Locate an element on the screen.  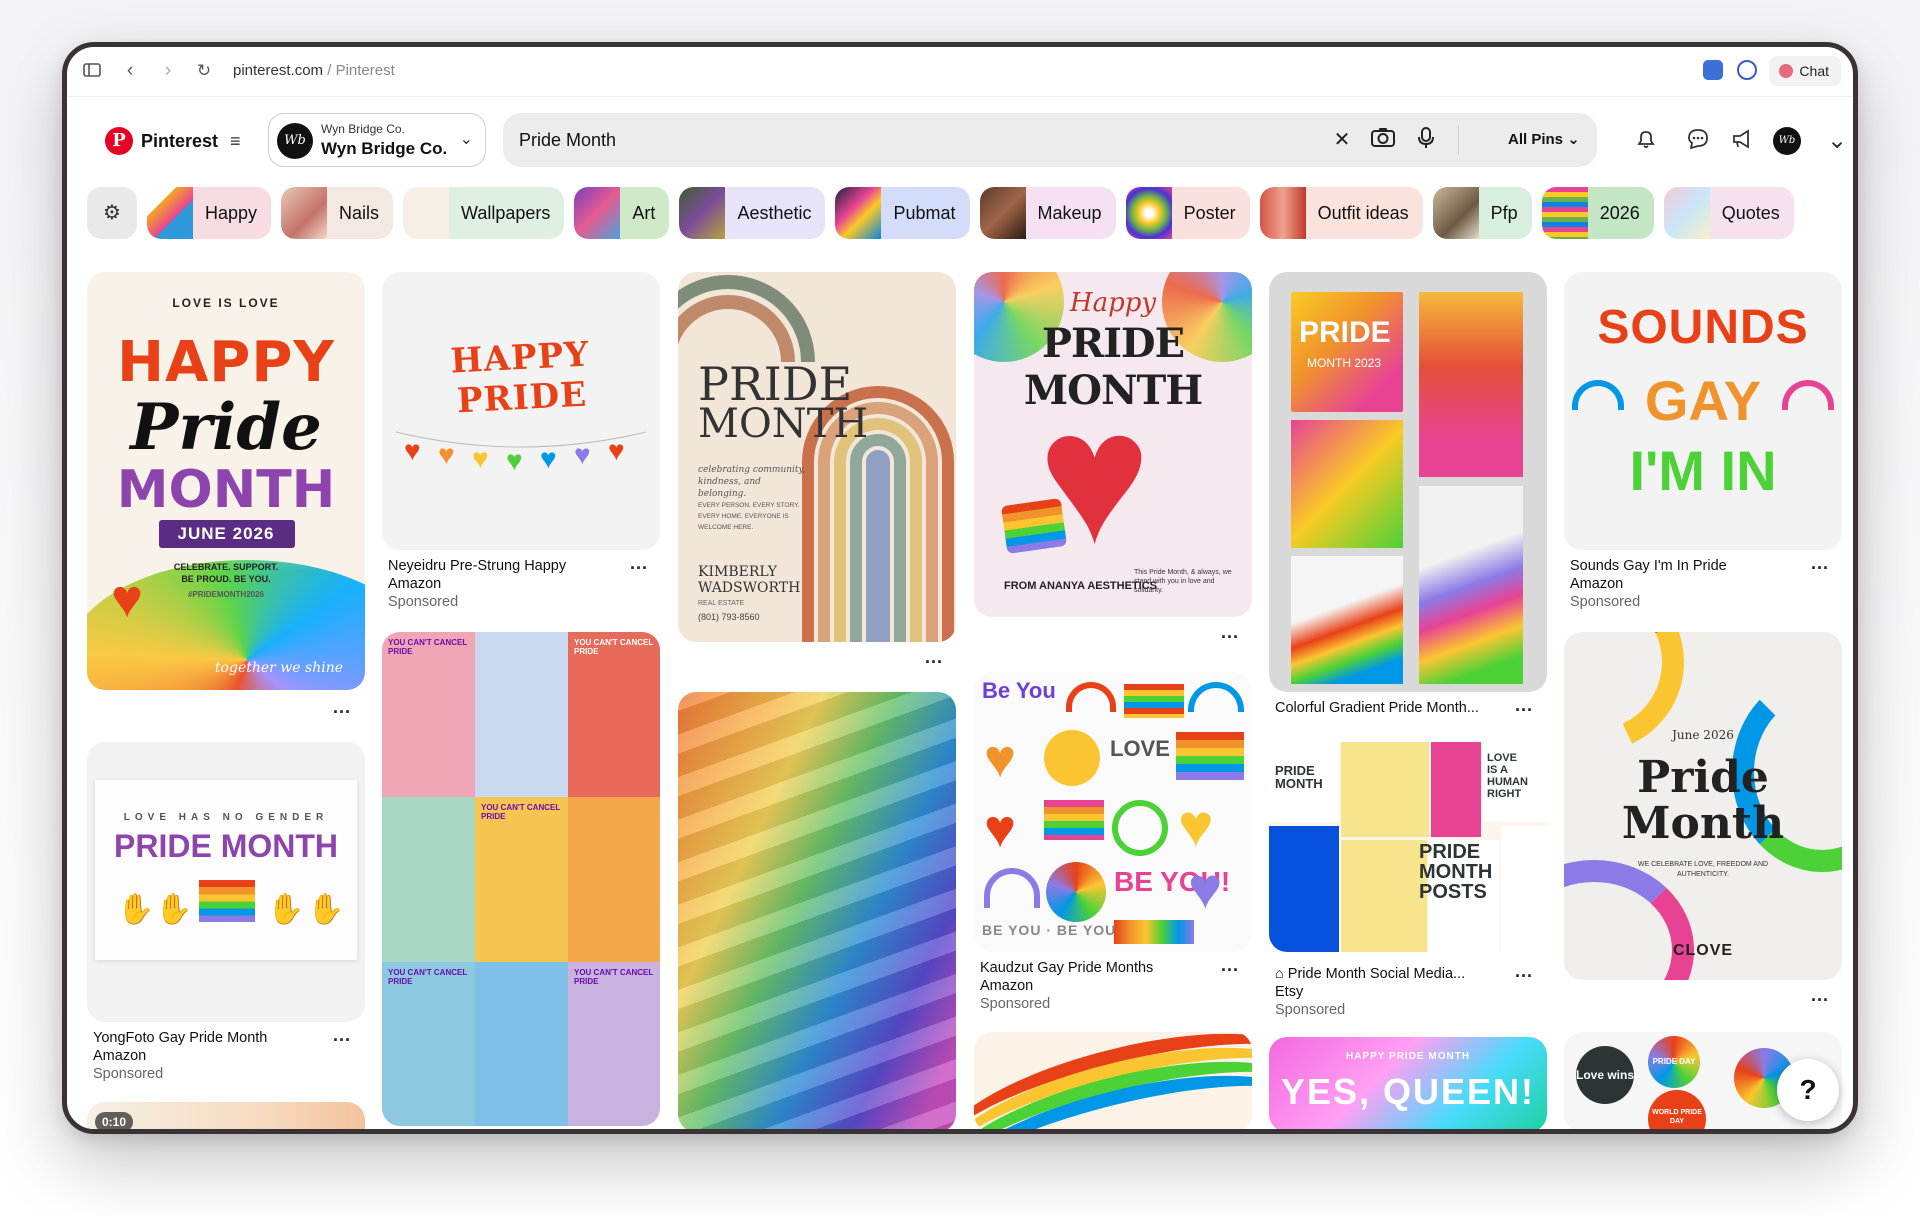
pin-video: 0:10 is located at coordinates (226, 1115).